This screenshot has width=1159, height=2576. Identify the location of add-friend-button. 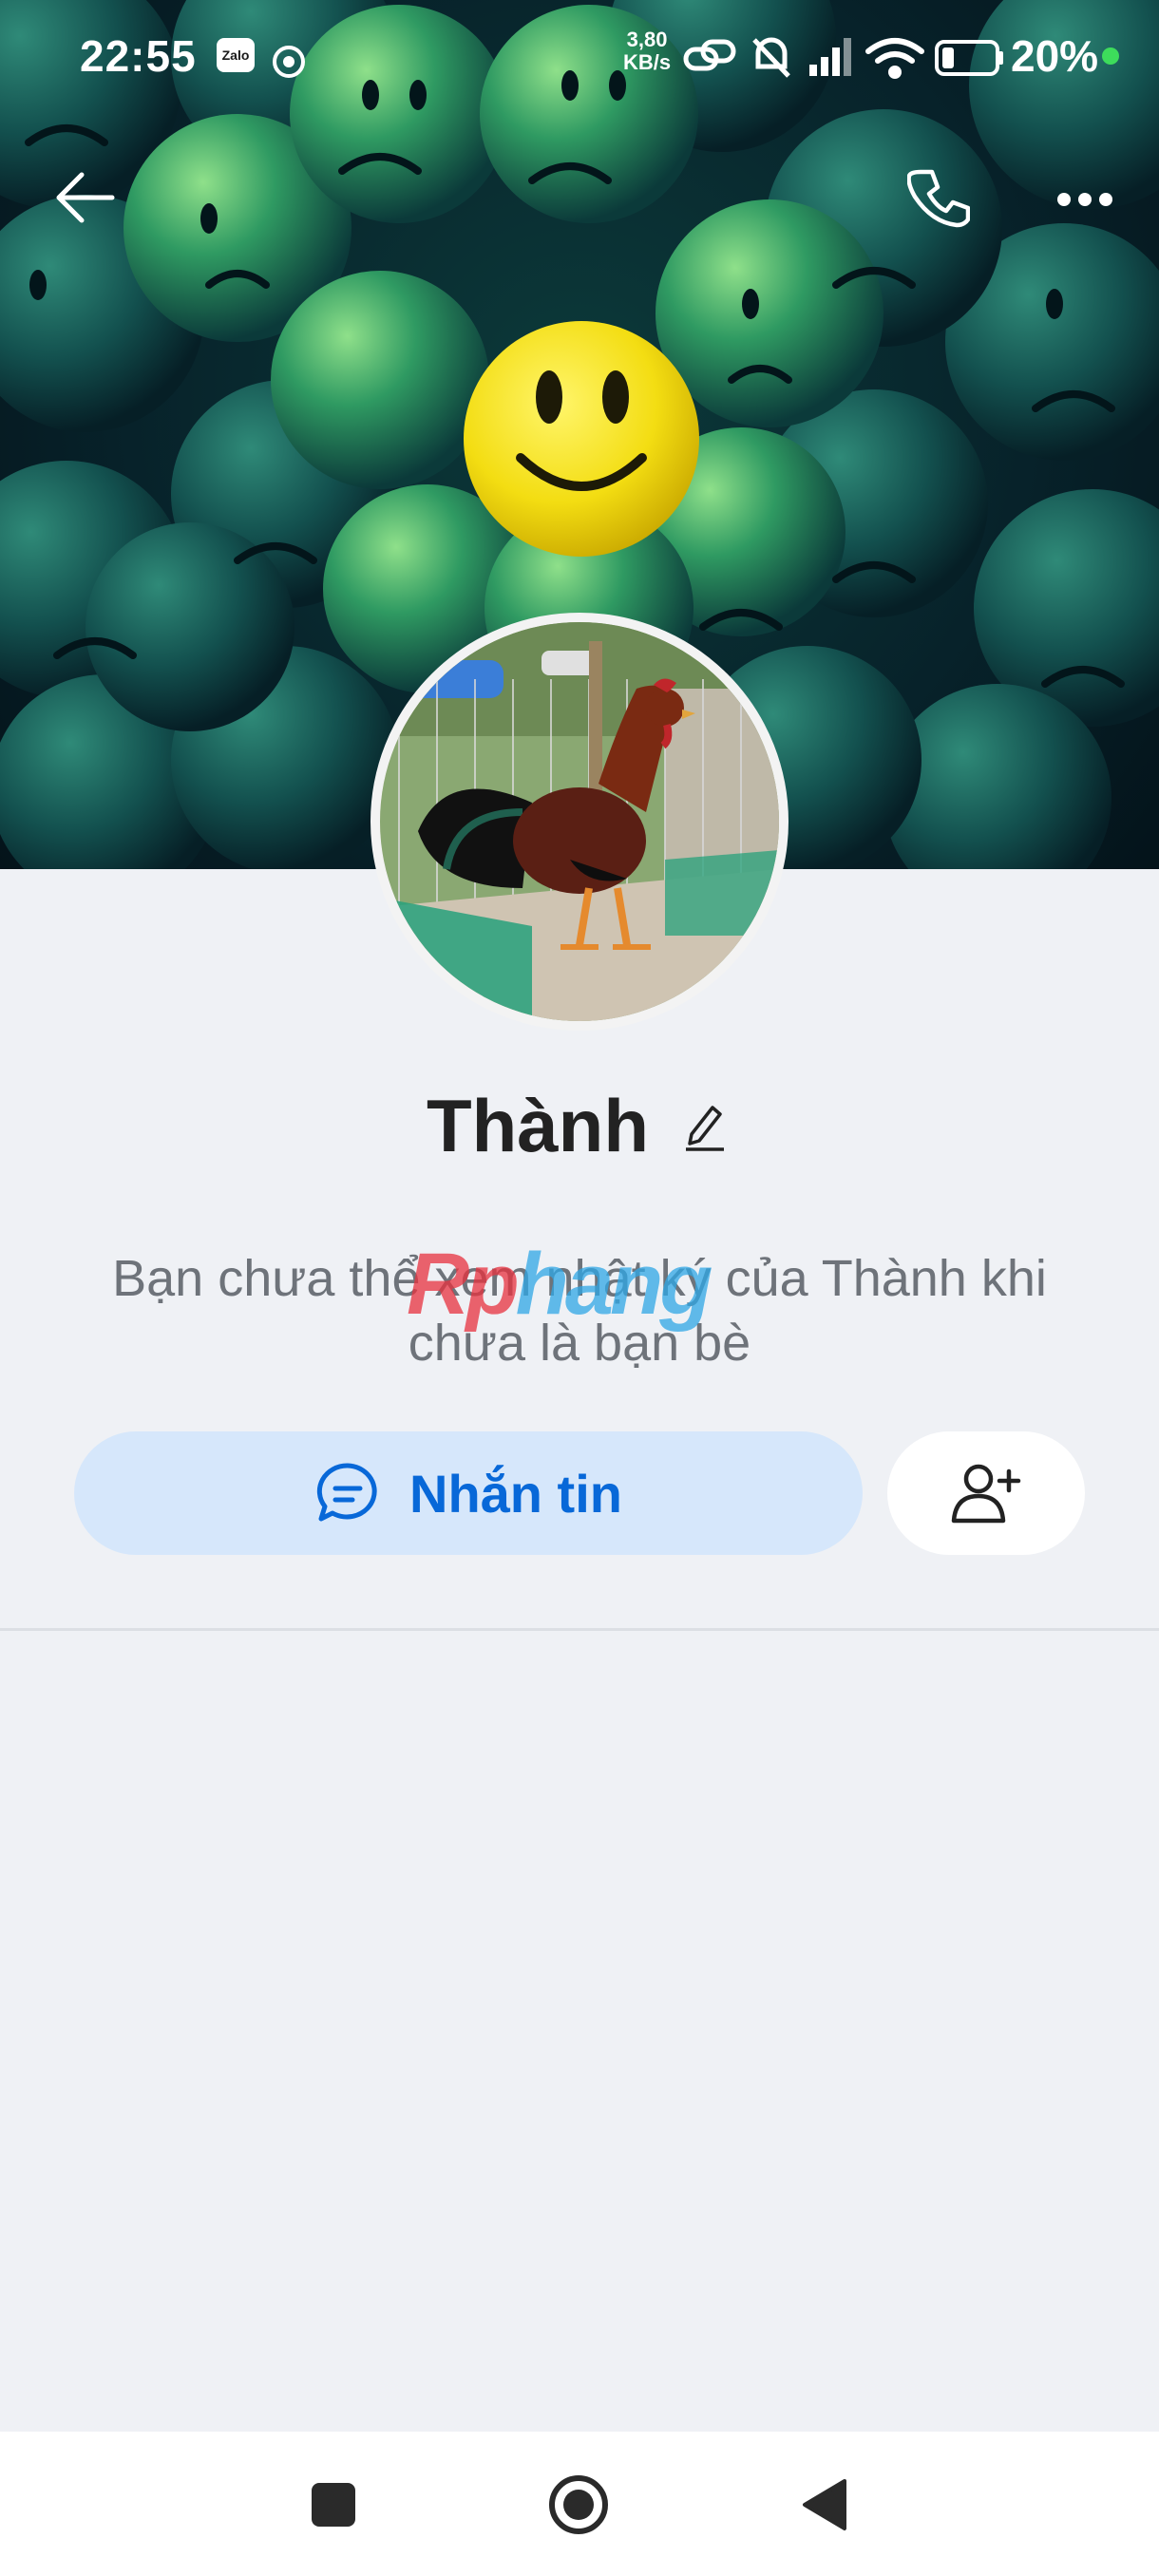
(986, 1493).